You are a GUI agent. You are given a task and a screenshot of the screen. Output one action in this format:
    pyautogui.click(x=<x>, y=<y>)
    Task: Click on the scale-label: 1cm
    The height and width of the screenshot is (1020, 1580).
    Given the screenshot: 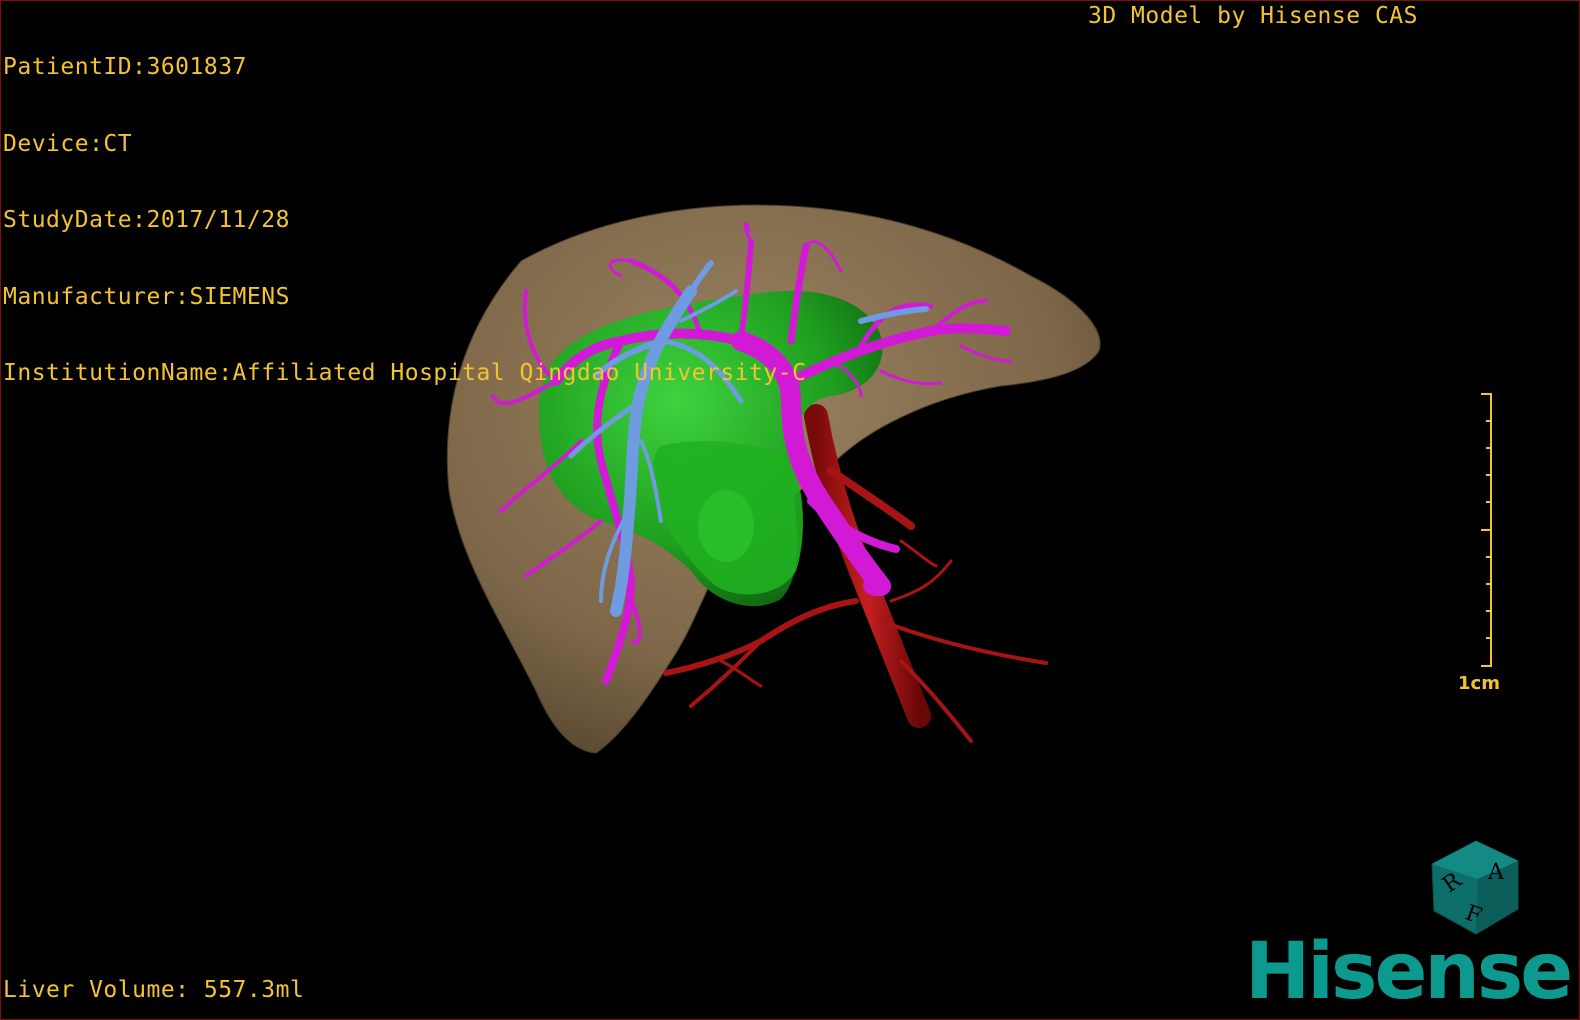 What is the action you would take?
    pyautogui.click(x=1479, y=683)
    